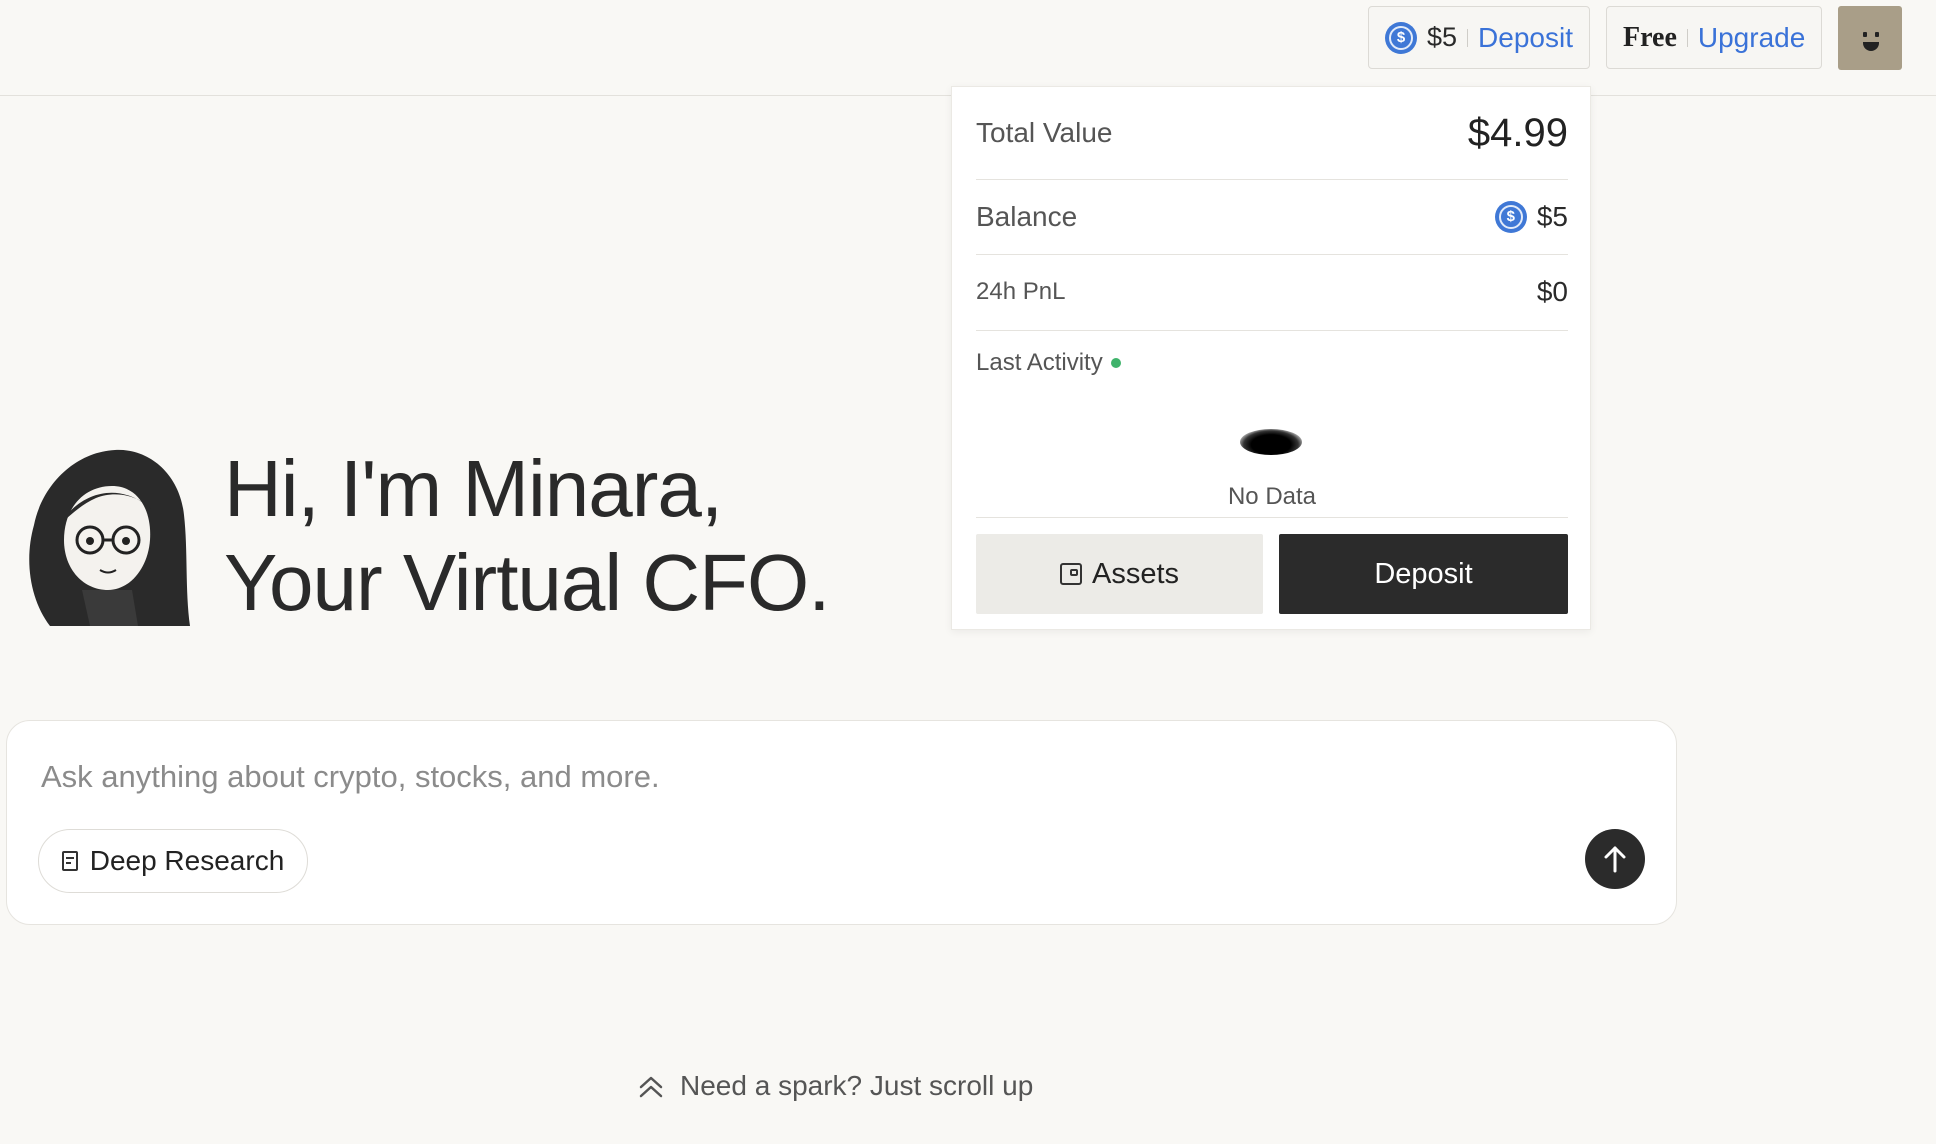 The width and height of the screenshot is (1936, 1144). I want to click on deposit-button-label: Deposit, so click(1423, 573).